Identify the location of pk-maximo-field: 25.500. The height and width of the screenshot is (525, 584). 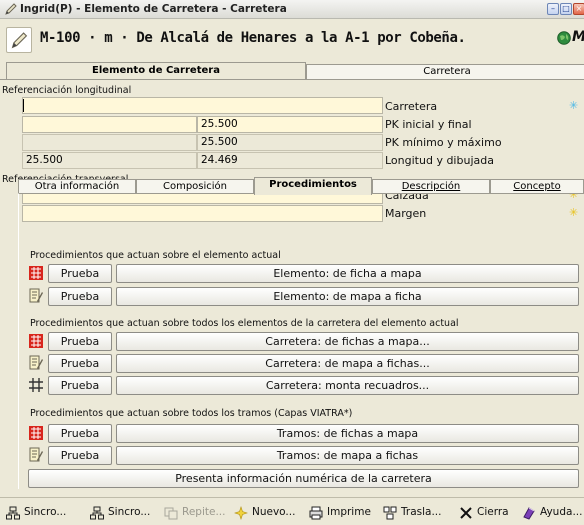
(290, 142).